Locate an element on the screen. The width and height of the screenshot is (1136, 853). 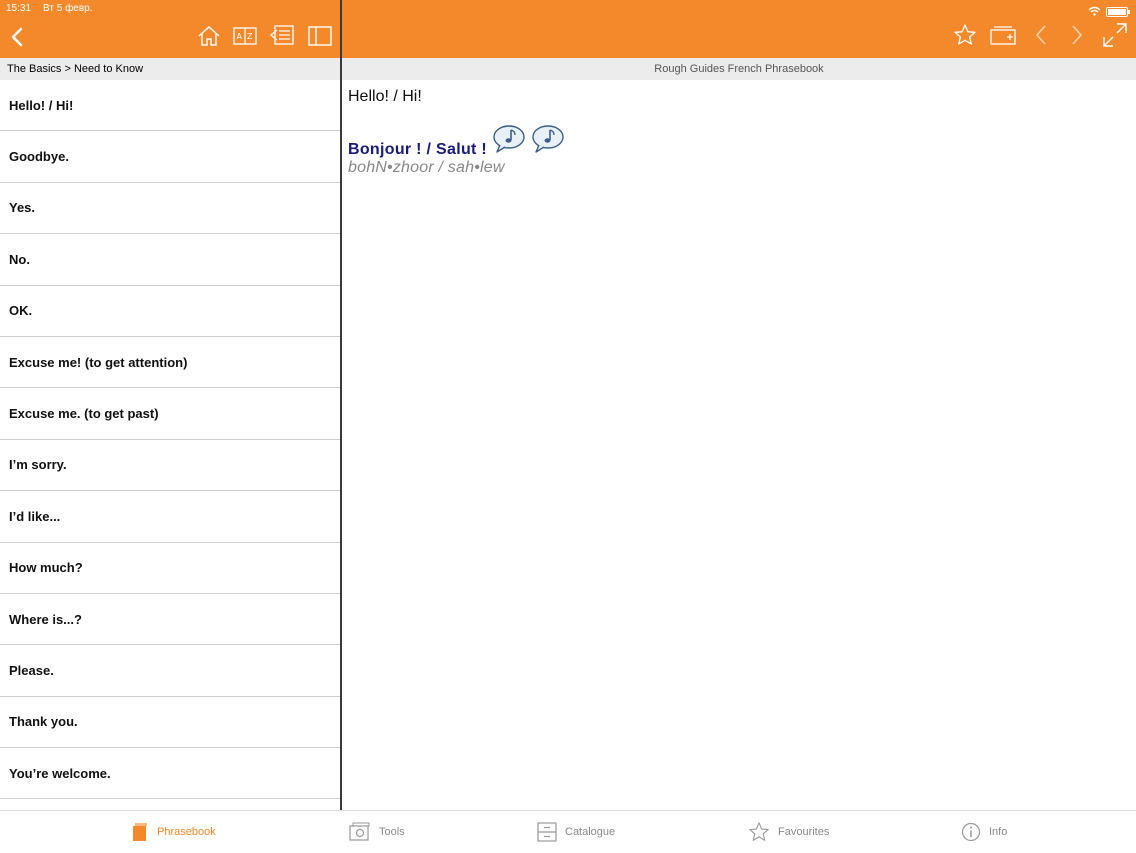
list-item-label: Where is...? is located at coordinates (45, 619).